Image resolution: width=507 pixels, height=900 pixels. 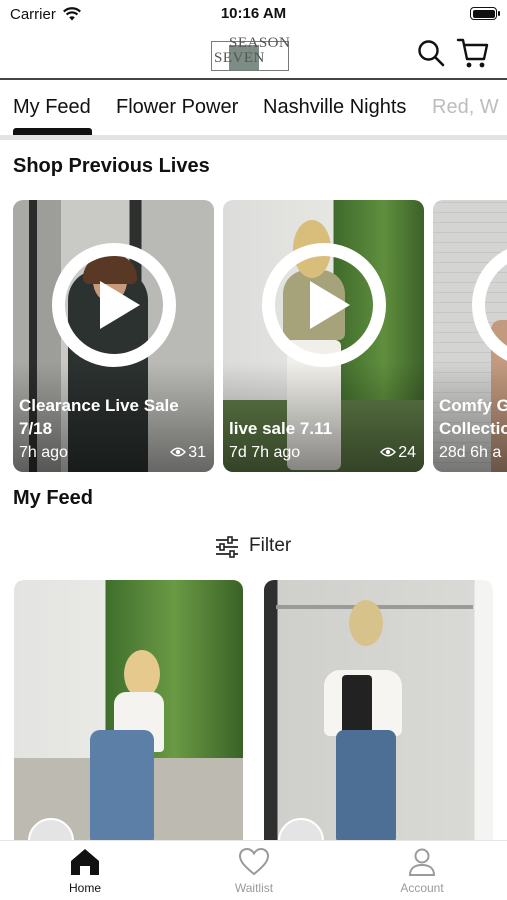 What do you see at coordinates (52, 131) in the screenshot?
I see `active-tab-indicator` at bounding box center [52, 131].